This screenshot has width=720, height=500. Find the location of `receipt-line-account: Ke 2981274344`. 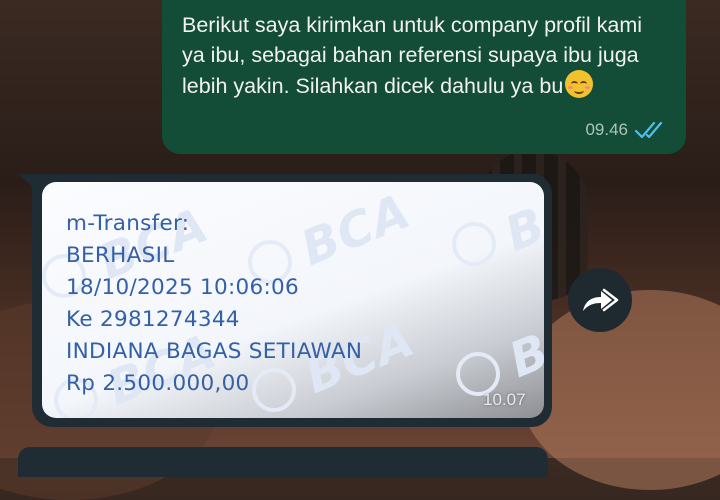

receipt-line-account: Ke 2981274344 is located at coordinates (153, 319).